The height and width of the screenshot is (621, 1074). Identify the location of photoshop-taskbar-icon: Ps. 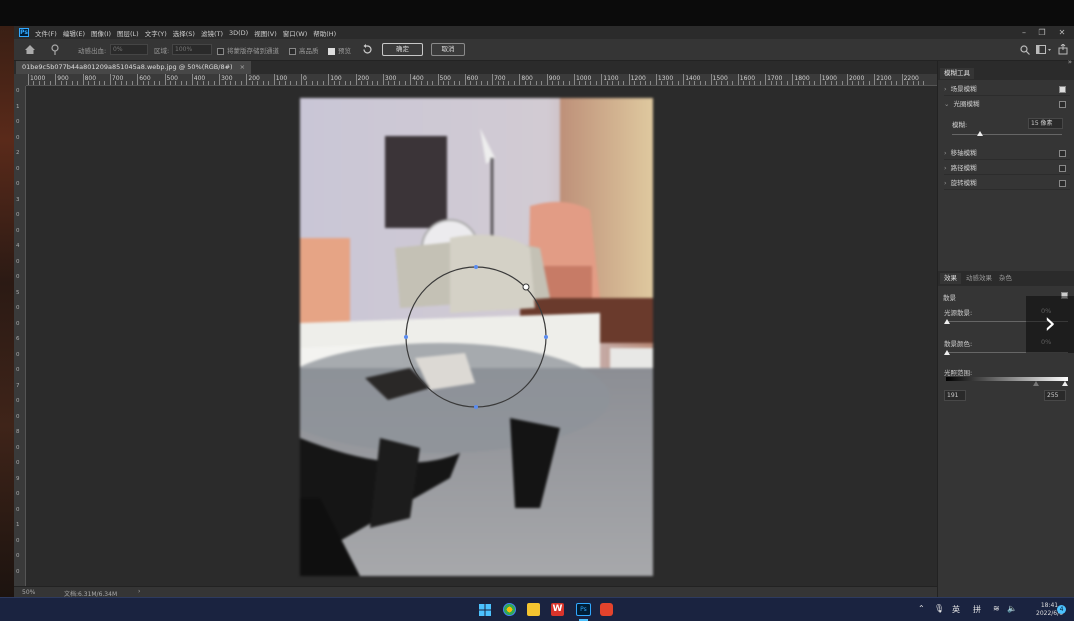
(583, 609).